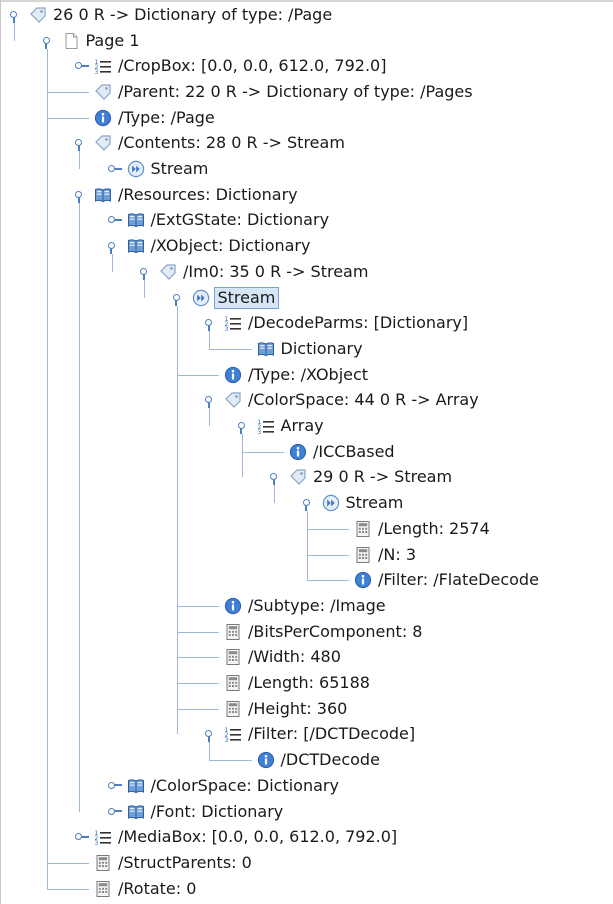 The height and width of the screenshot is (904, 613). What do you see at coordinates (246, 297) in the screenshot?
I see `tree-node-label: Stream` at bounding box center [246, 297].